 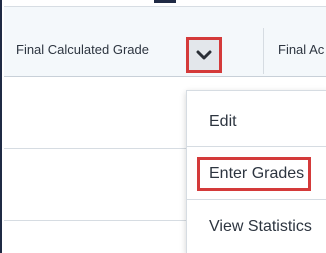 I want to click on chevron-down-icon, so click(x=204, y=55).